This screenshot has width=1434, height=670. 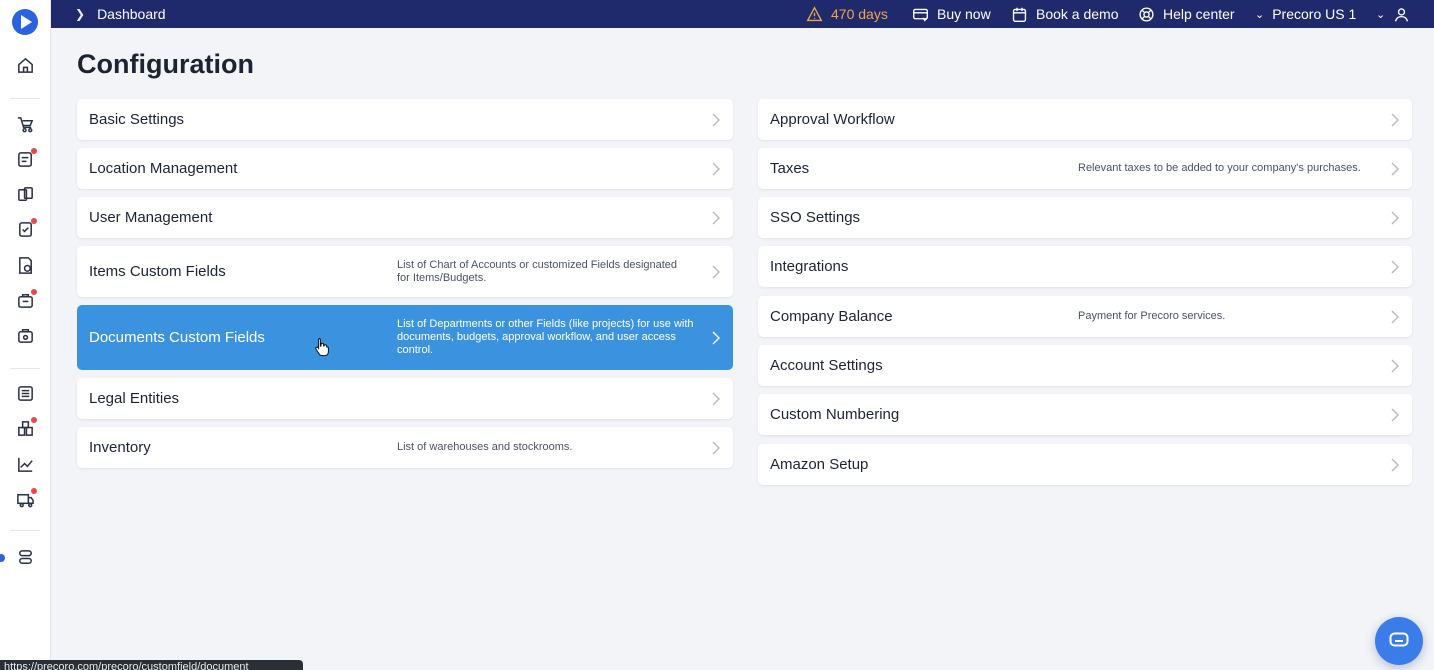 What do you see at coordinates (1314, 14) in the screenshot?
I see `company-name: Precoro US 1` at bounding box center [1314, 14].